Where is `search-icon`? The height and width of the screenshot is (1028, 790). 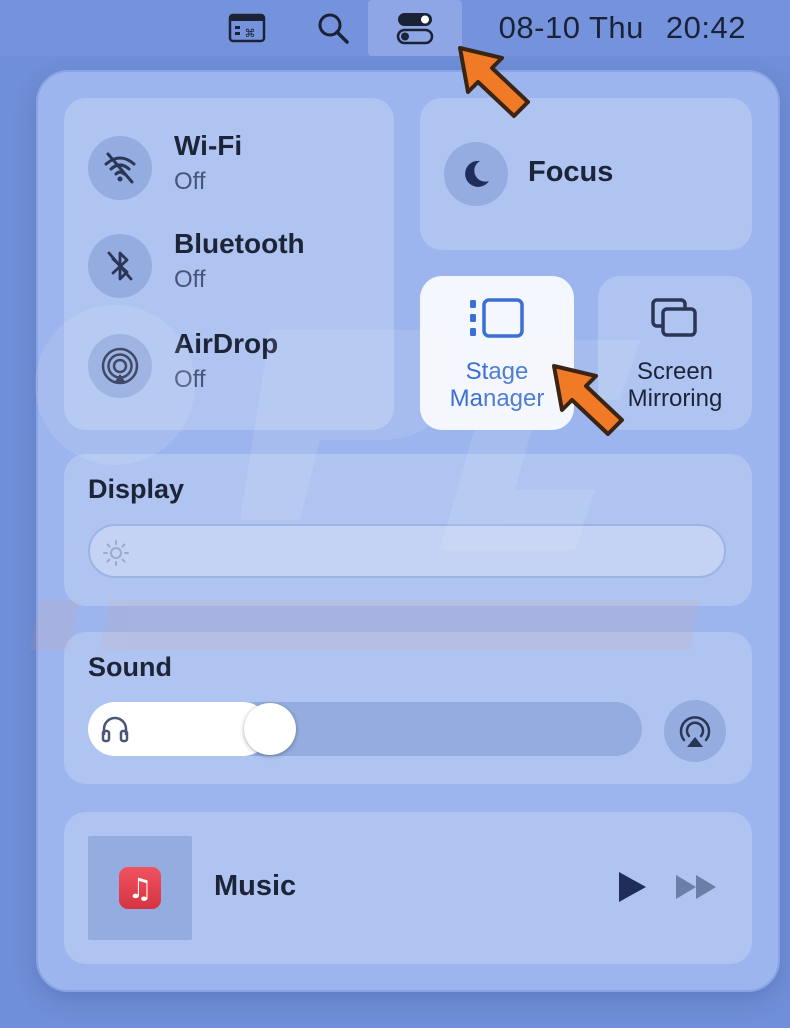
search-icon is located at coordinates (333, 28).